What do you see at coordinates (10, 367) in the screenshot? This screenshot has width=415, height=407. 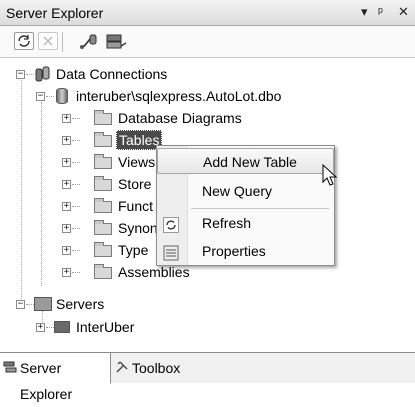 I see `server-explorer-icon` at bounding box center [10, 367].